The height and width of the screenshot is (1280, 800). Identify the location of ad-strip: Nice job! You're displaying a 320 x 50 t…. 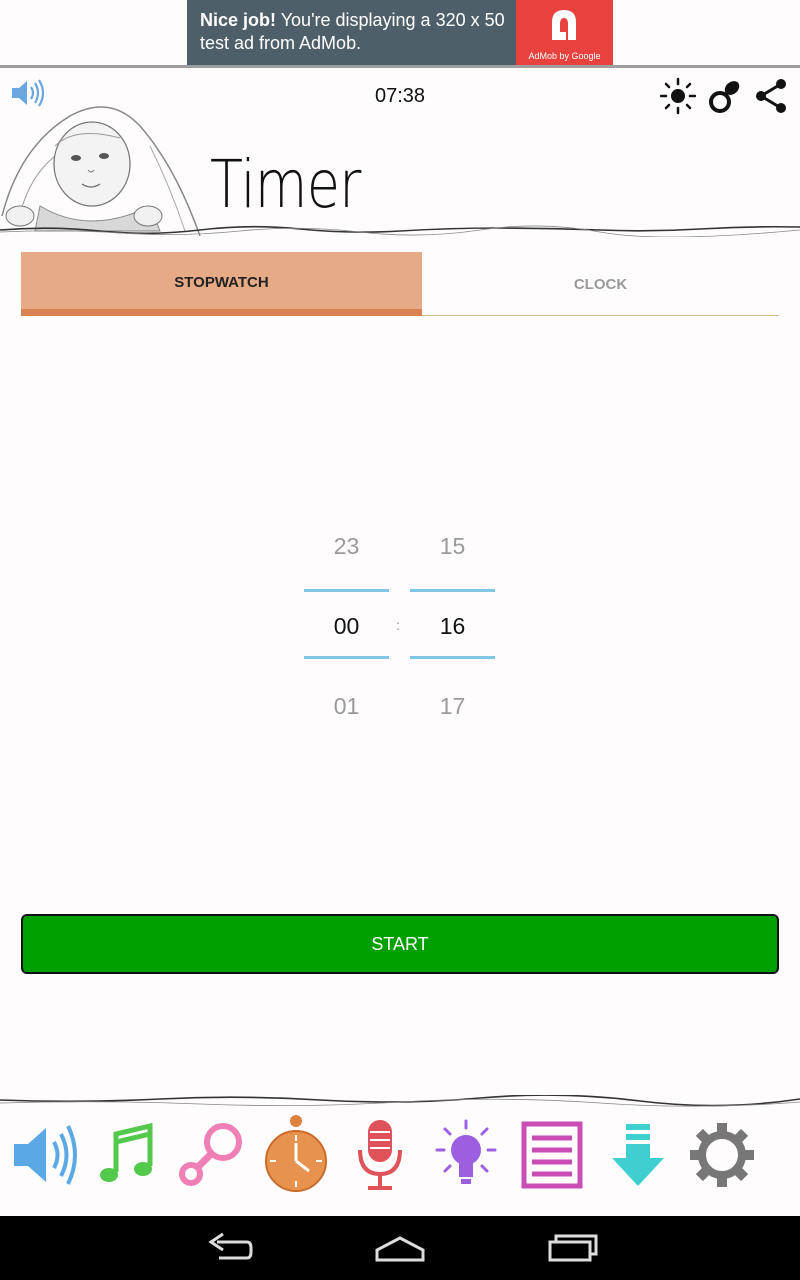
(400, 34).